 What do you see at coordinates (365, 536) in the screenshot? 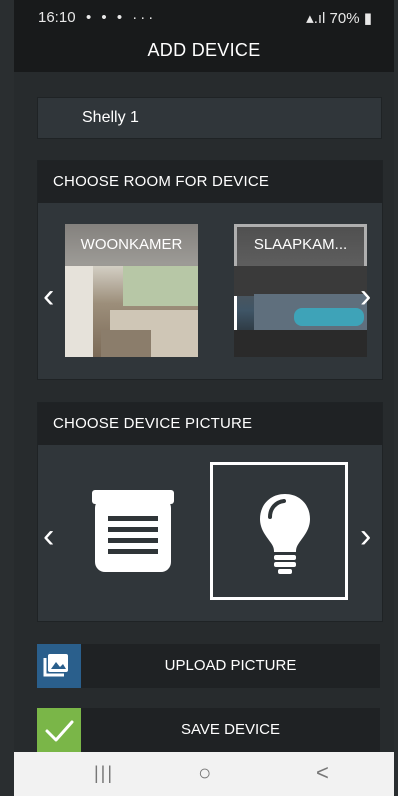
I see `picture-next-arrow-icon: ›` at bounding box center [365, 536].